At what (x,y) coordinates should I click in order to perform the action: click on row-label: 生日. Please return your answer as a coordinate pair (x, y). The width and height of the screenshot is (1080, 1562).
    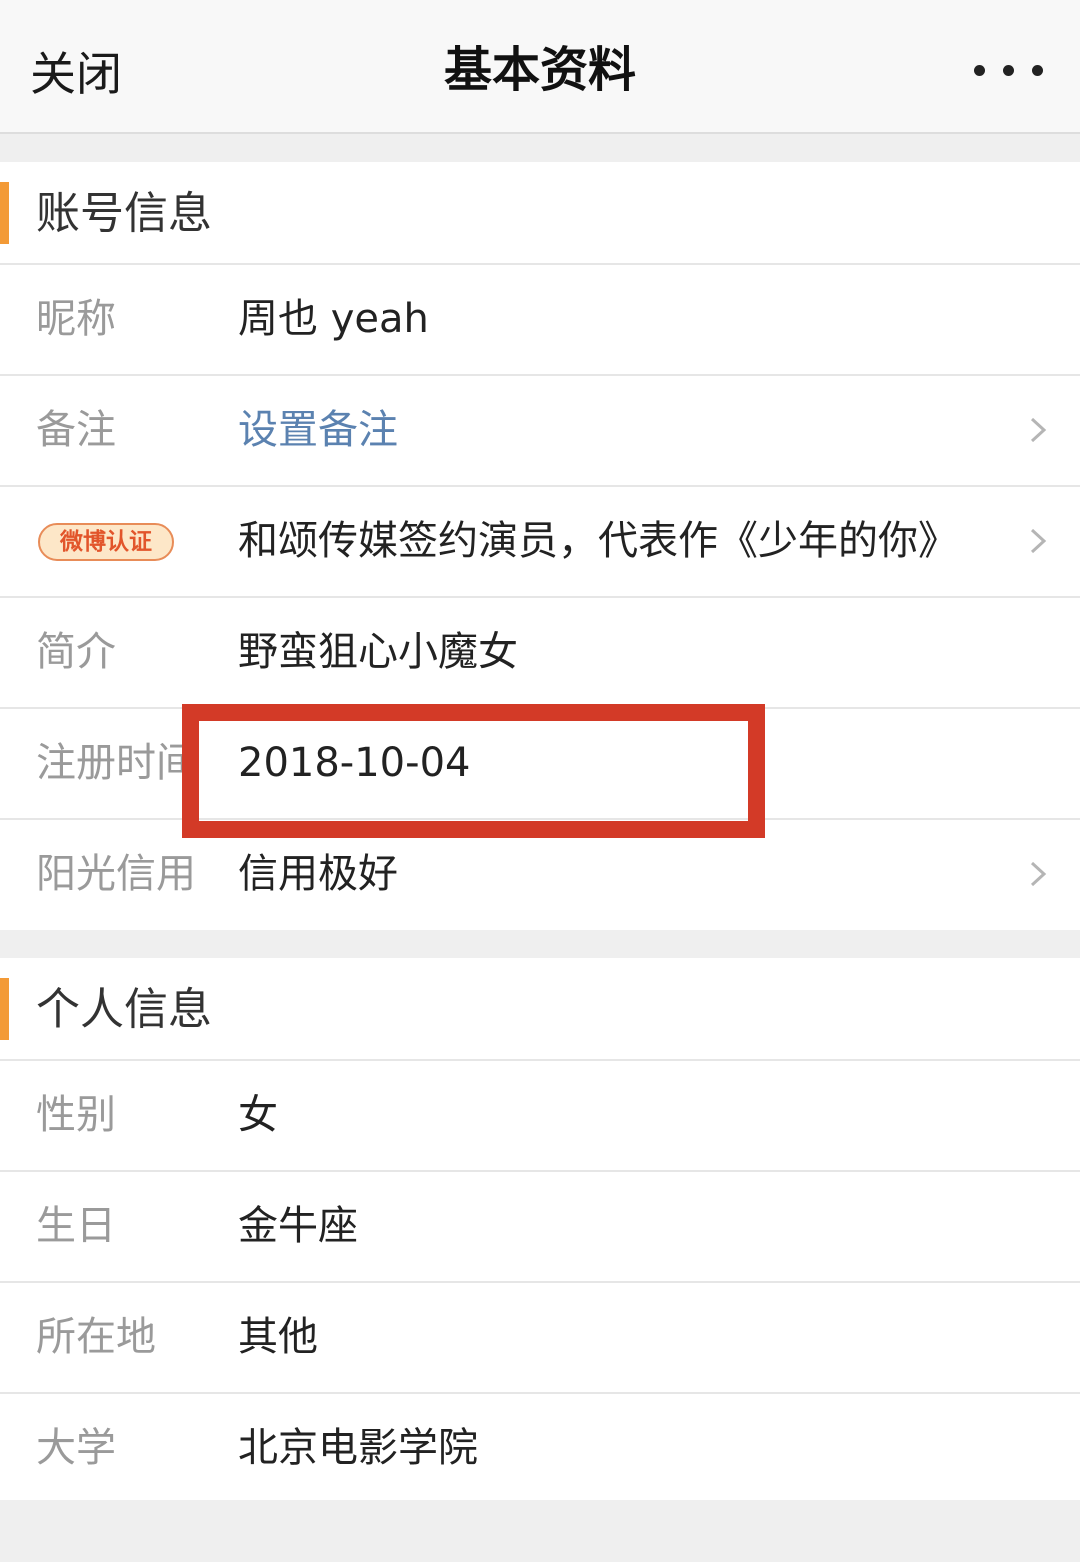
    Looking at the image, I should click on (76, 1226).